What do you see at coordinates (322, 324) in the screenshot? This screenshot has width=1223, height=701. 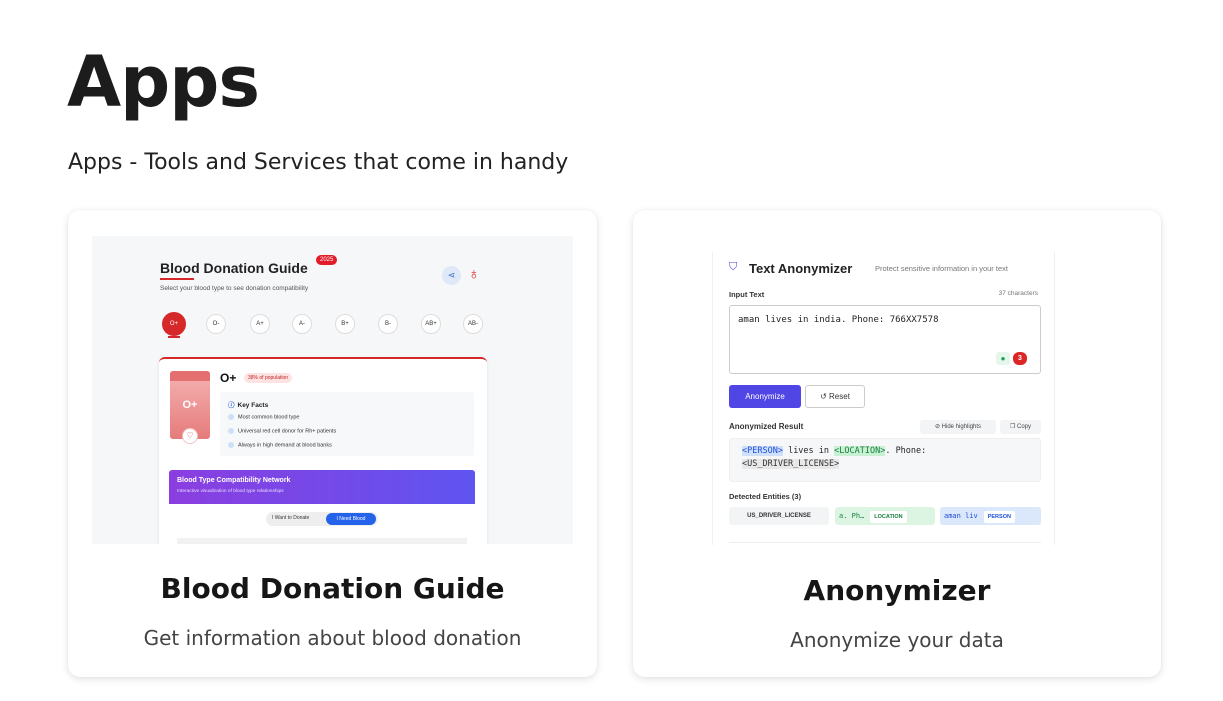 I see `blood-type-selector: O+ O- A+ A- B+ B- AB+ AB-` at bounding box center [322, 324].